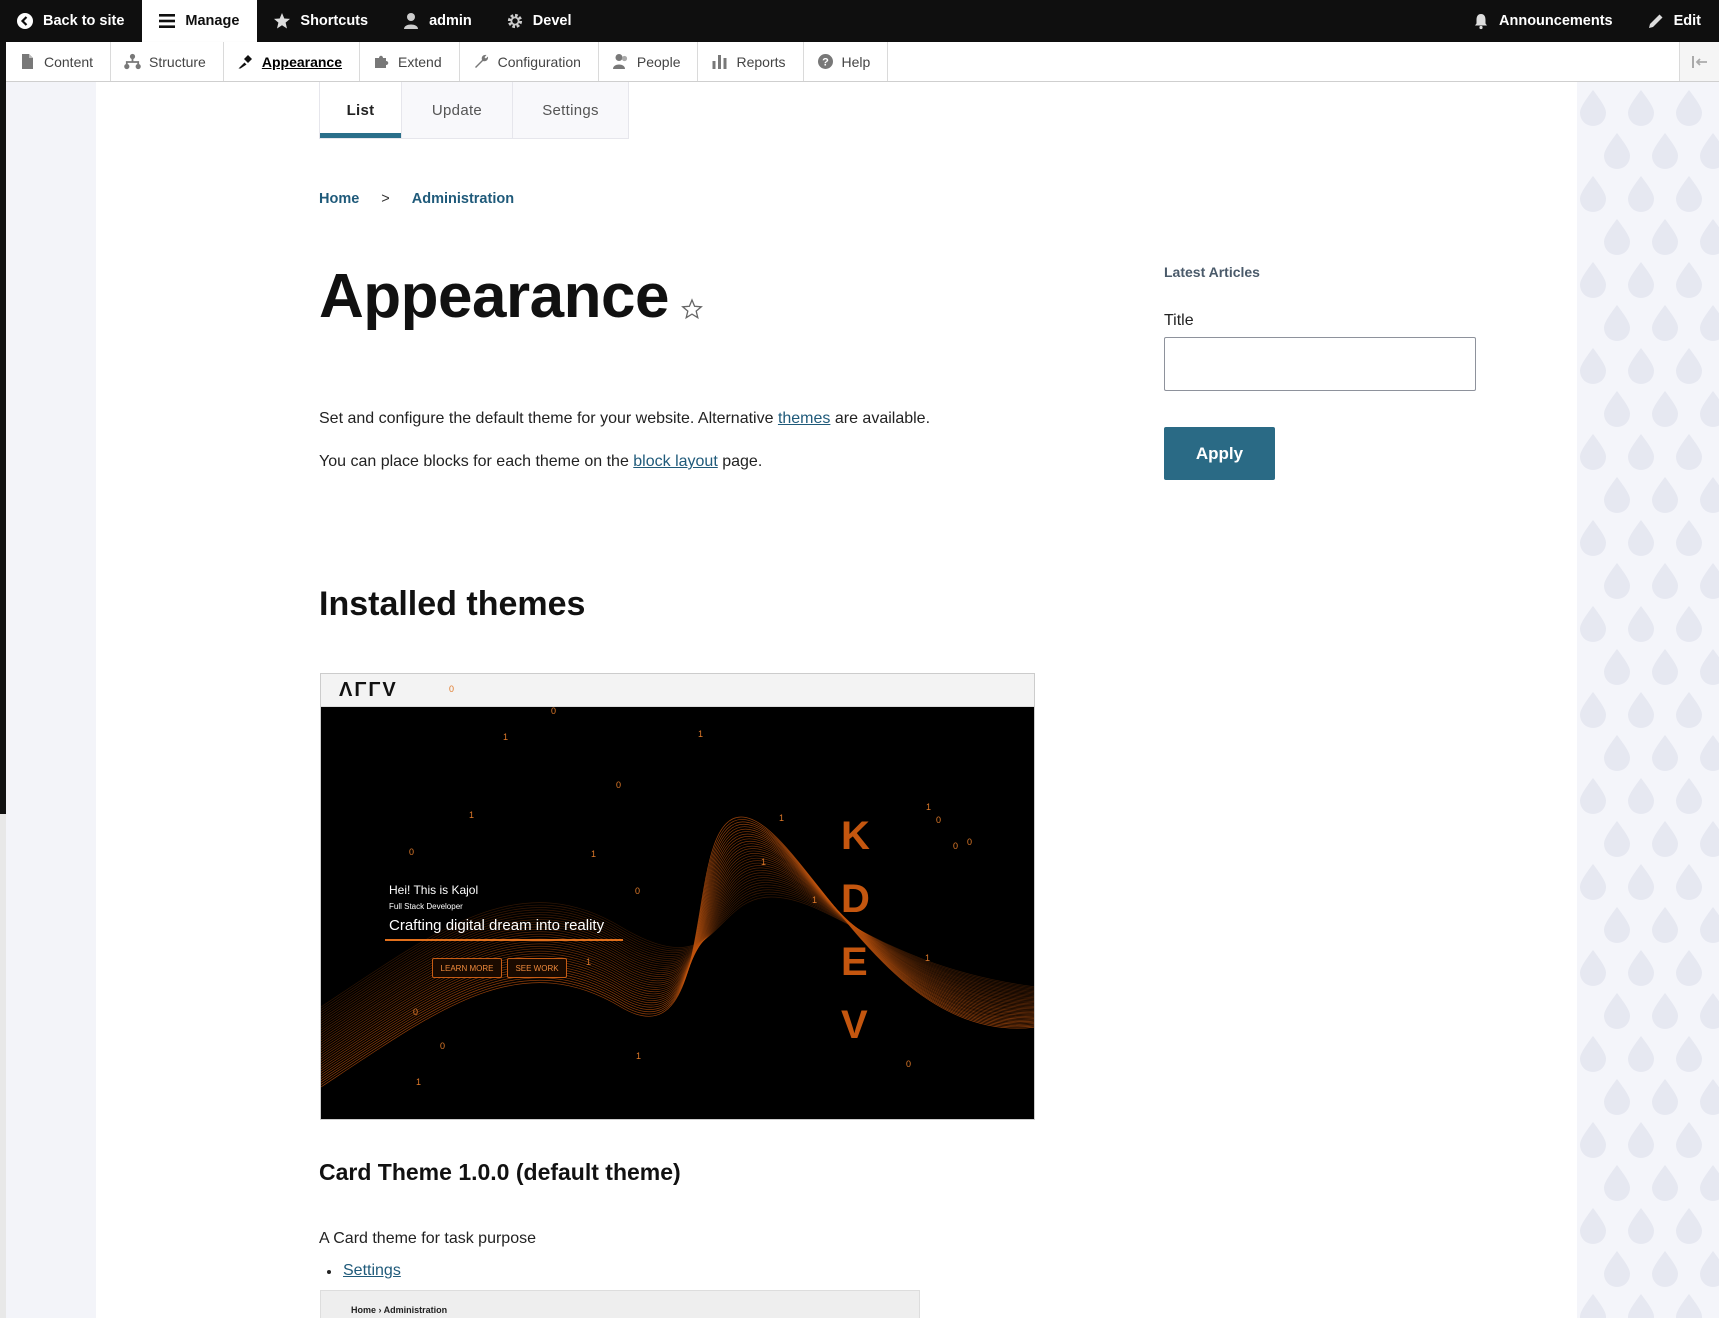 The width and height of the screenshot is (1719, 1318). What do you see at coordinates (692, 309) in the screenshot?
I see `shortcut-star-icon` at bounding box center [692, 309].